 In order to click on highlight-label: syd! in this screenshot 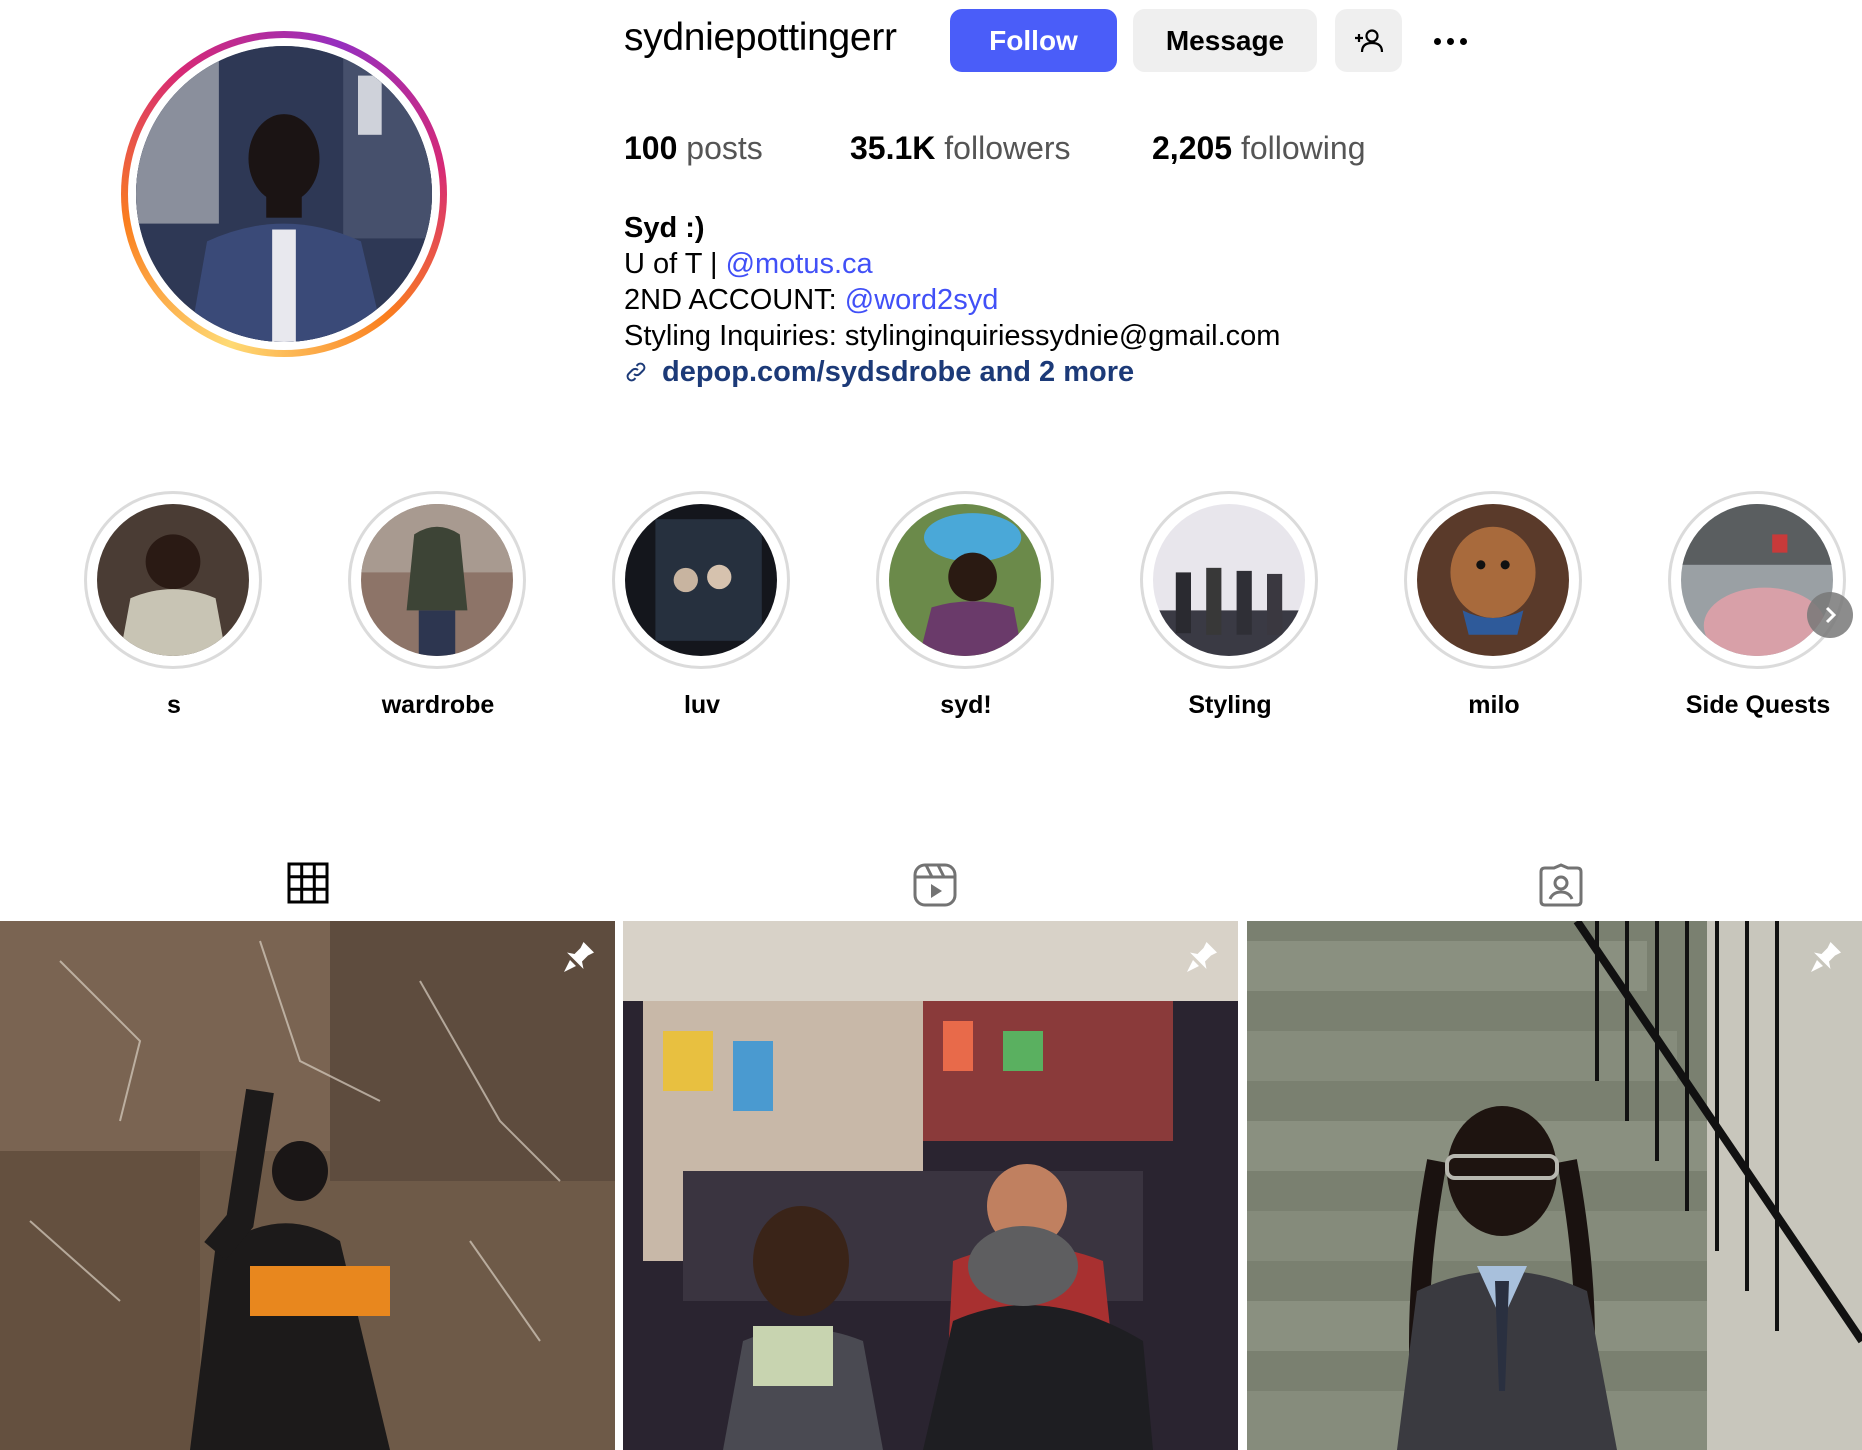, I will do `click(966, 705)`.